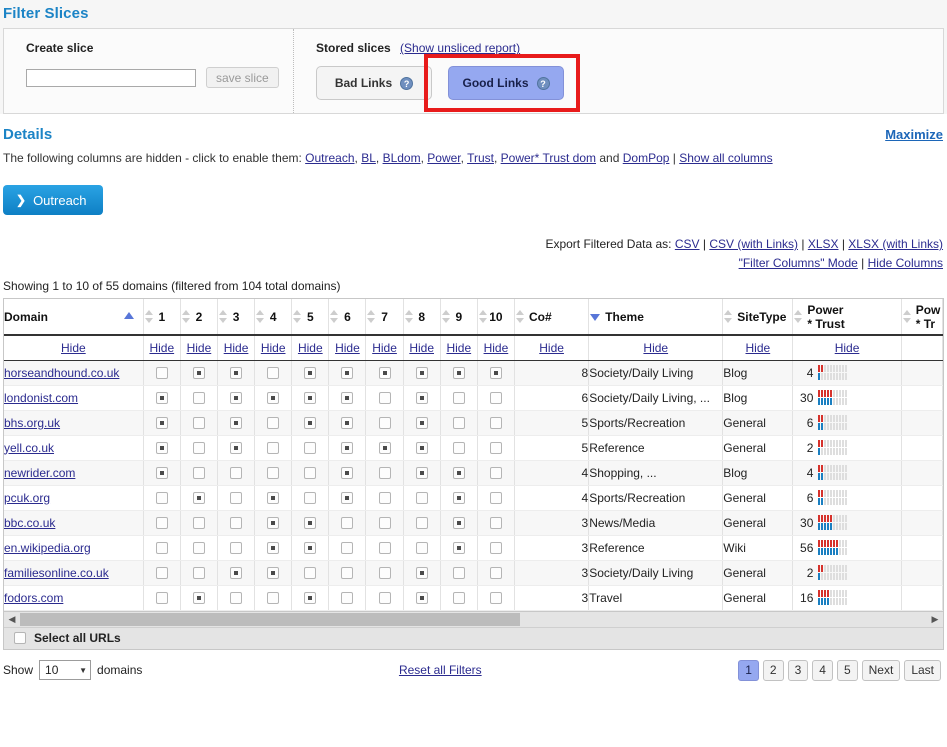 This screenshot has width=947, height=747. What do you see at coordinates (773, 670) in the screenshot?
I see `page-button-2: 2` at bounding box center [773, 670].